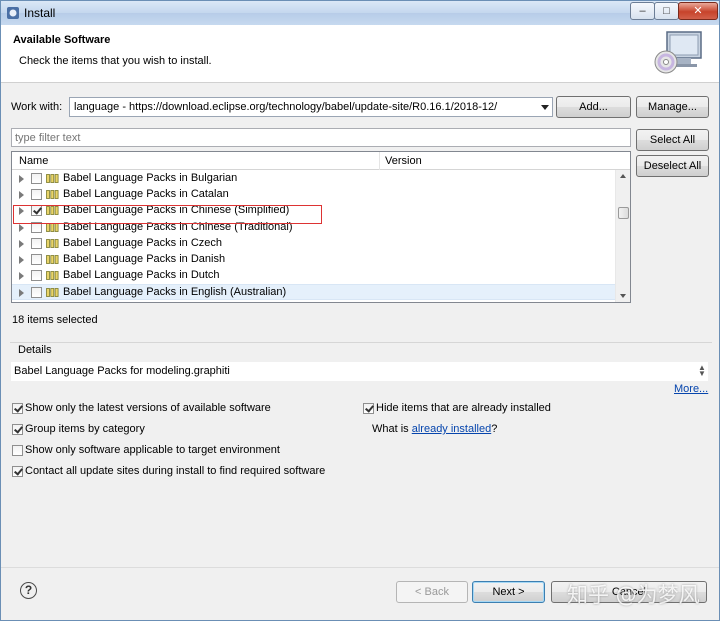  What do you see at coordinates (403, 161) in the screenshot?
I see `column-version: Version` at bounding box center [403, 161].